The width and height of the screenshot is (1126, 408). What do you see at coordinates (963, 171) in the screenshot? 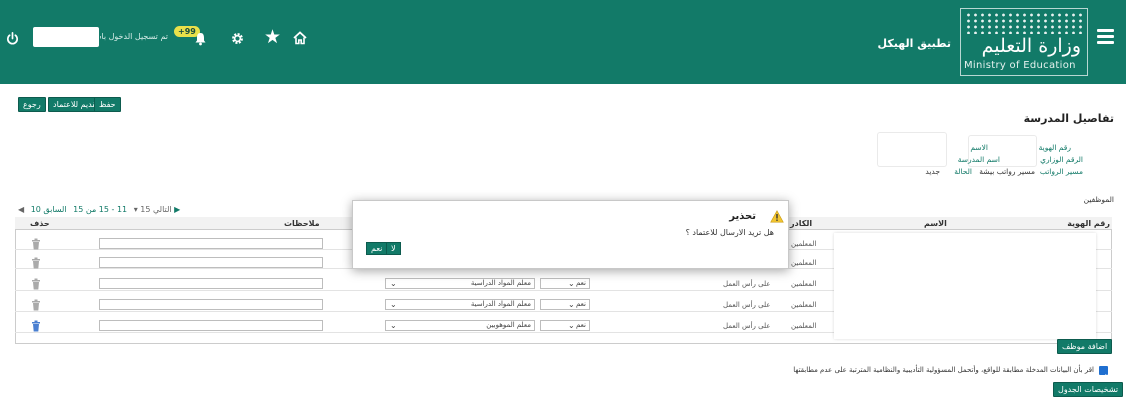
I see `status-label: الحالة` at bounding box center [963, 171].